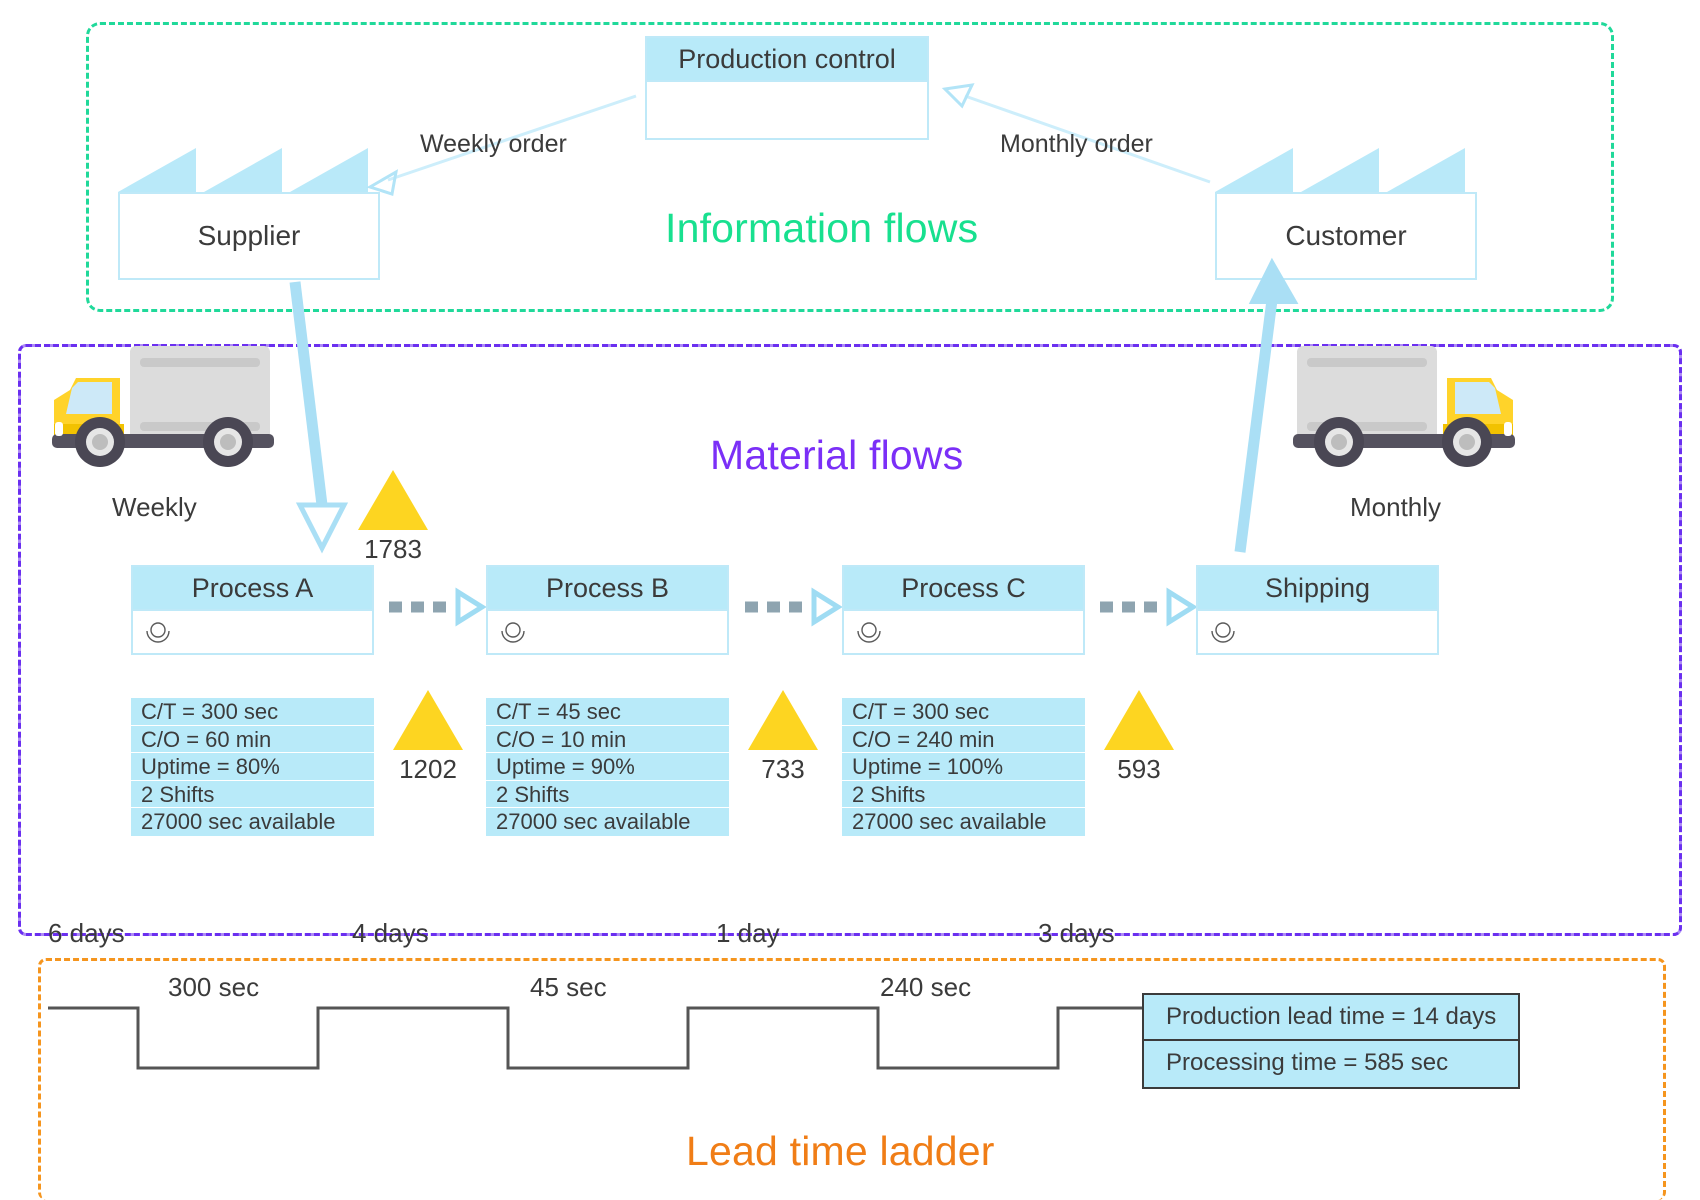 The image size is (1700, 1200). I want to click on inventory-value: 593, so click(1139, 769).